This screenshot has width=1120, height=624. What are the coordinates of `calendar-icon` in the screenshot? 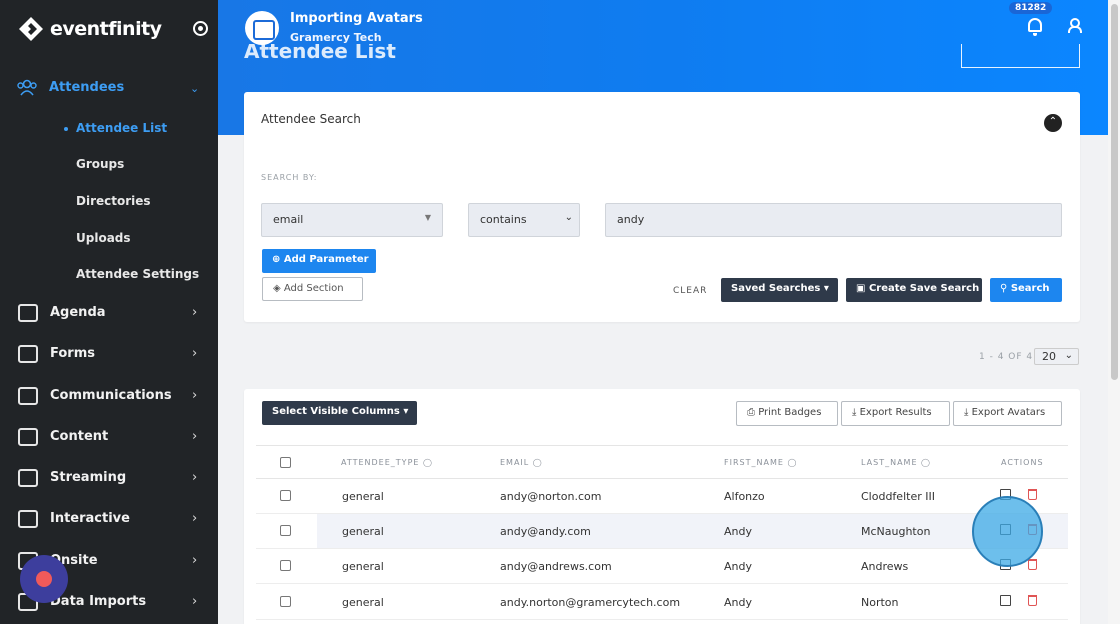 It's located at (28, 313).